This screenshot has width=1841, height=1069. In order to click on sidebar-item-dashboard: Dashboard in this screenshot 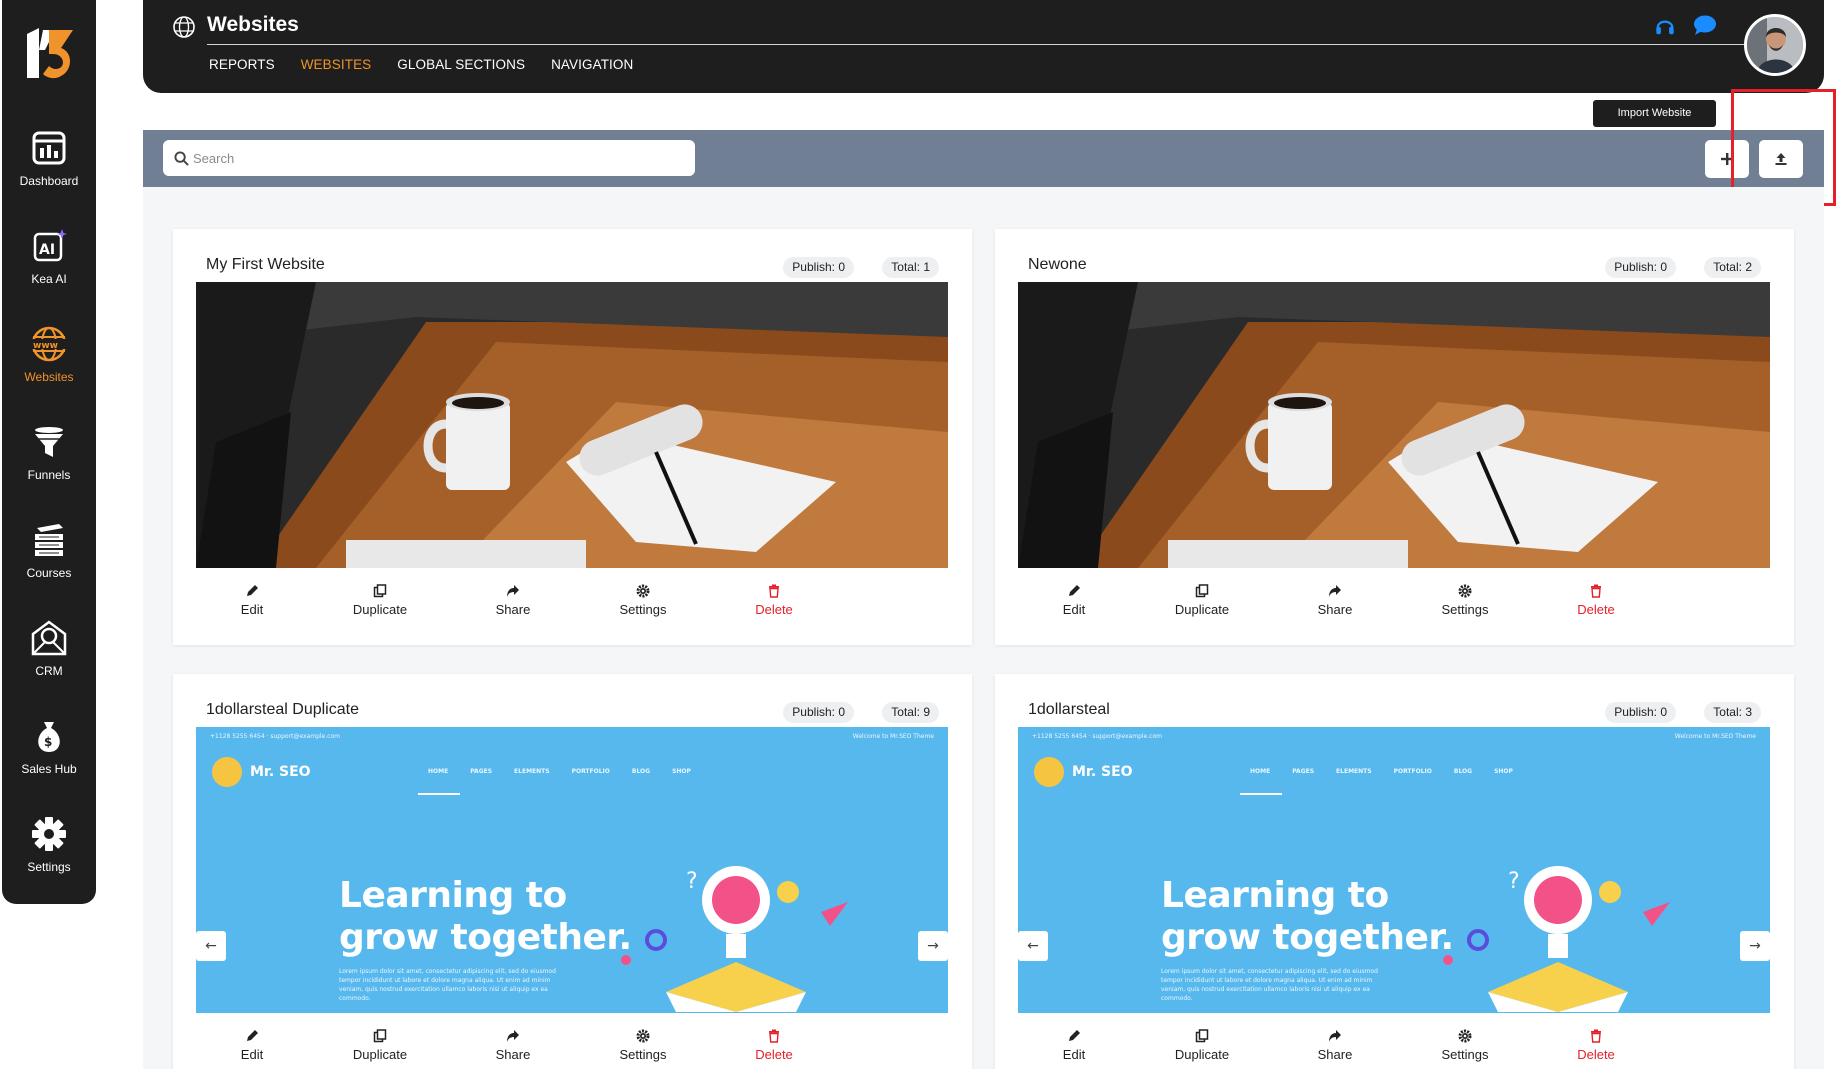, I will do `click(49, 168)`.